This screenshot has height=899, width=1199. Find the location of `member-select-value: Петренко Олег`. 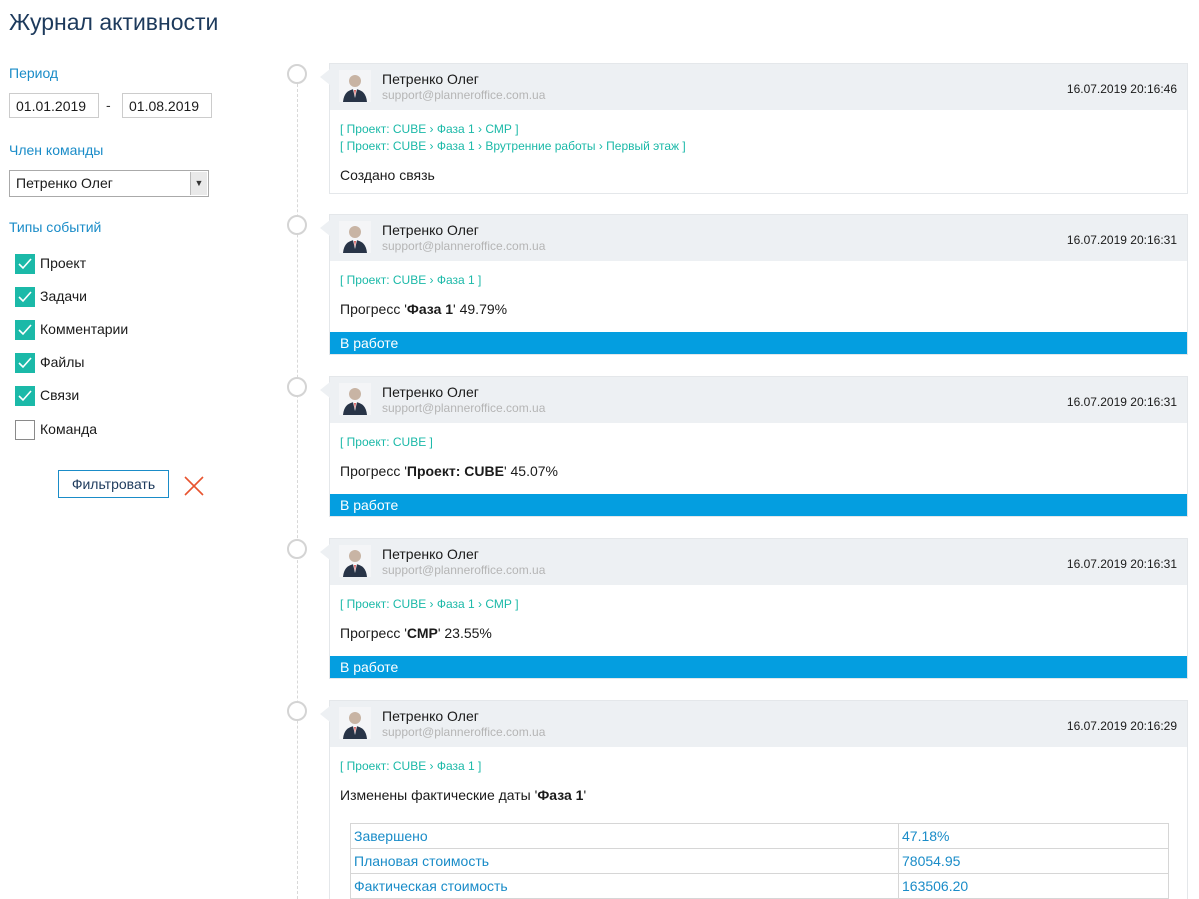

member-select-value: Петренко Олег is located at coordinates (64, 183).